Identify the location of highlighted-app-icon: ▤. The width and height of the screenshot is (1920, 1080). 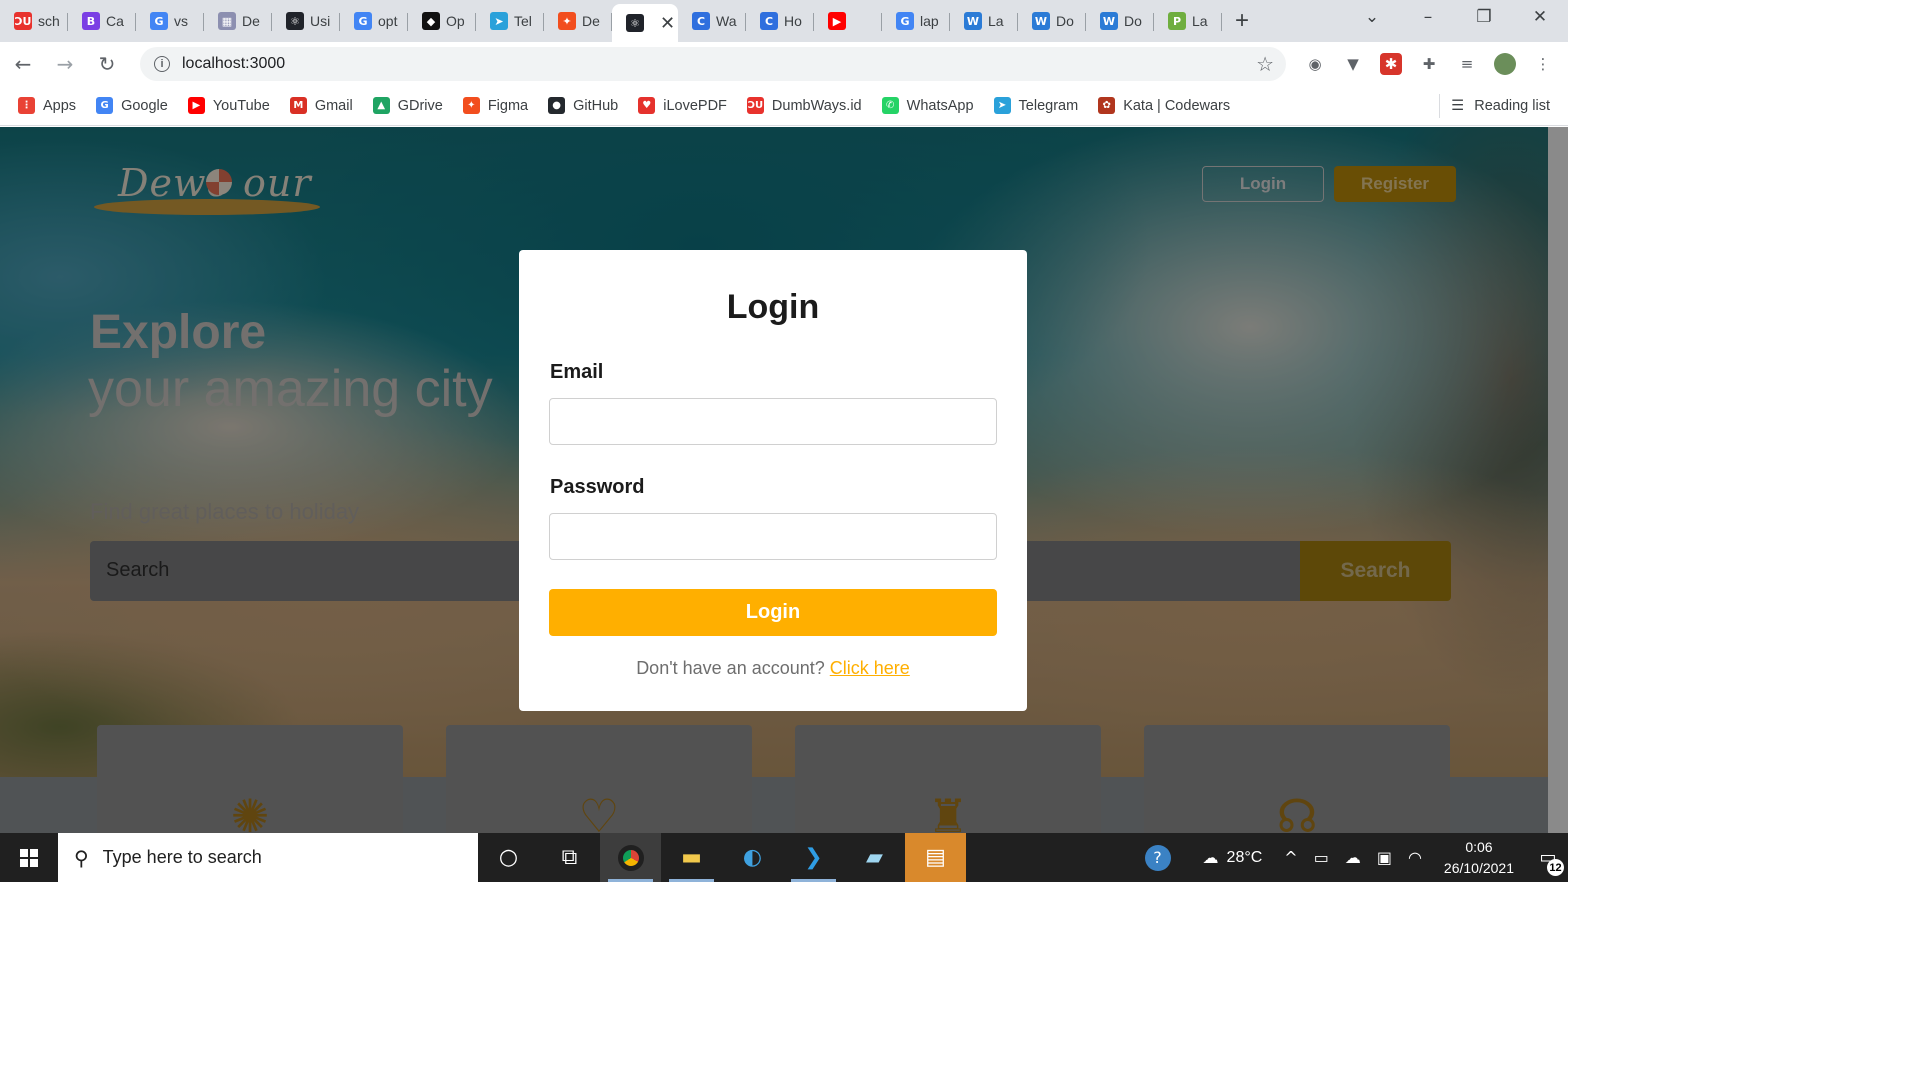
(935, 857).